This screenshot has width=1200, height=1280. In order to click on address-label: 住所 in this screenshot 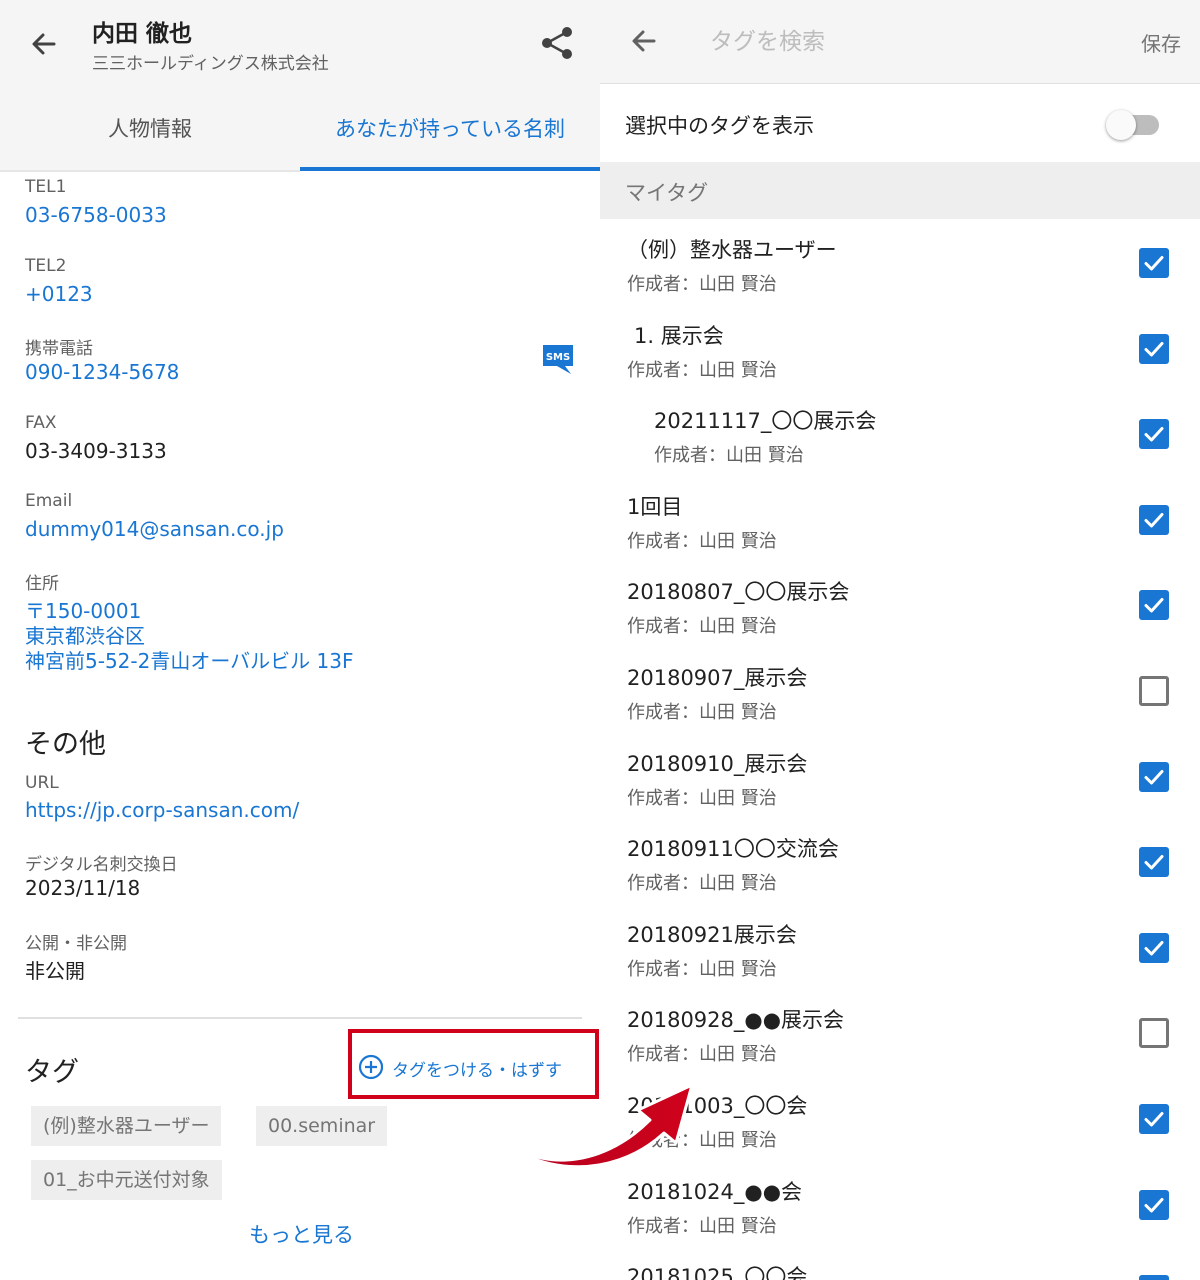, I will do `click(42, 584)`.